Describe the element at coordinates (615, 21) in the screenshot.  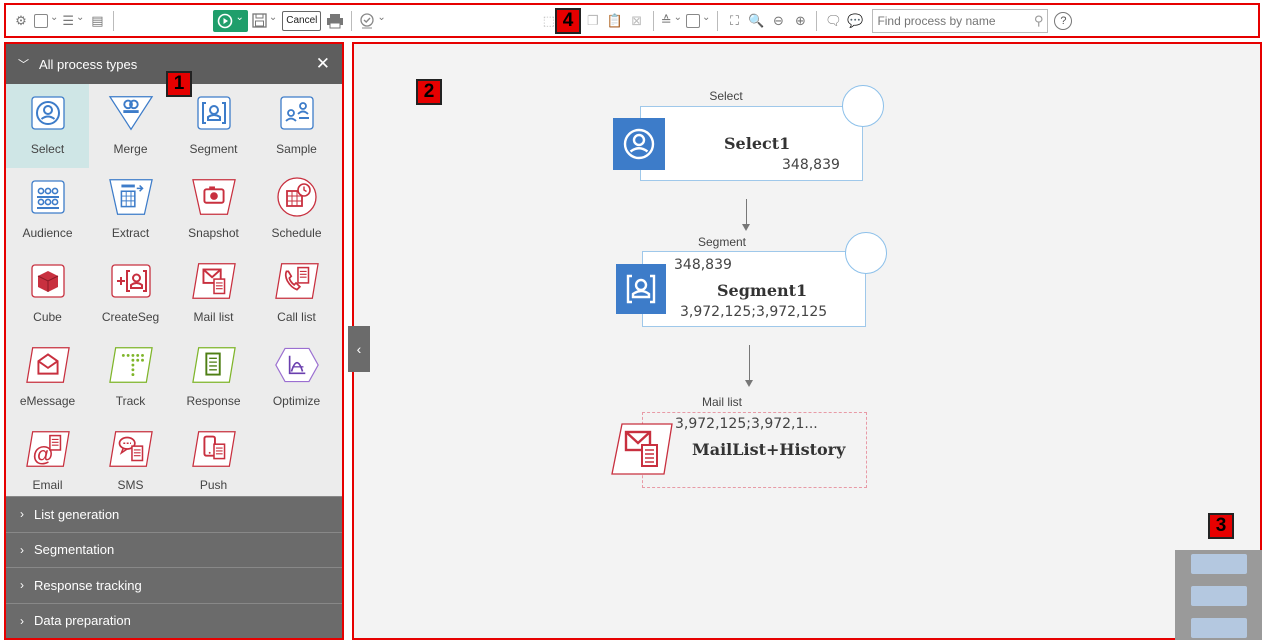
I see `paste-icon: 📋` at that location.